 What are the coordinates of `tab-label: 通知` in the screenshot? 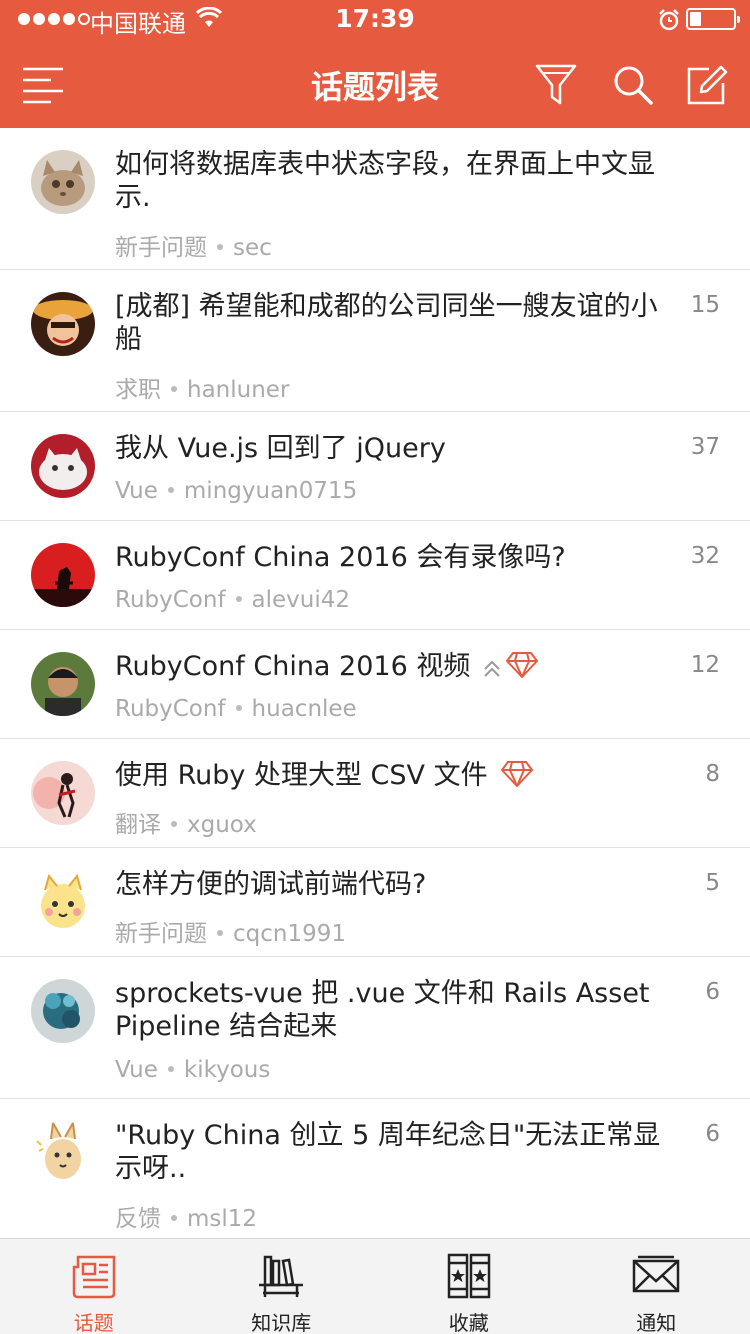 It's located at (656, 1322).